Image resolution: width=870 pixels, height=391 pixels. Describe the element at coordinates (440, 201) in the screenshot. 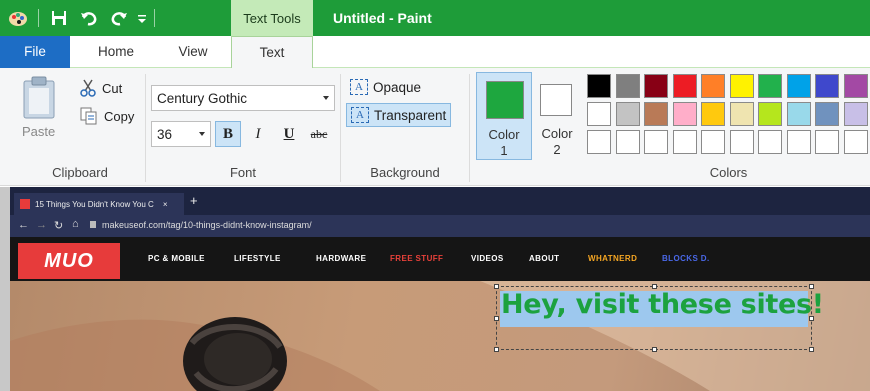

I see `browser-tab-strip: 15 Things You Didn't Know You C × +` at that location.